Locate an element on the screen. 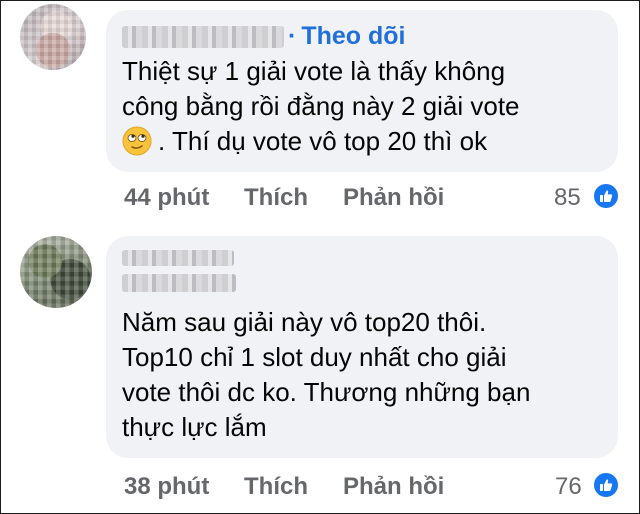 The image size is (640, 514). comment-timestamp: 44 phút is located at coordinates (166, 198).